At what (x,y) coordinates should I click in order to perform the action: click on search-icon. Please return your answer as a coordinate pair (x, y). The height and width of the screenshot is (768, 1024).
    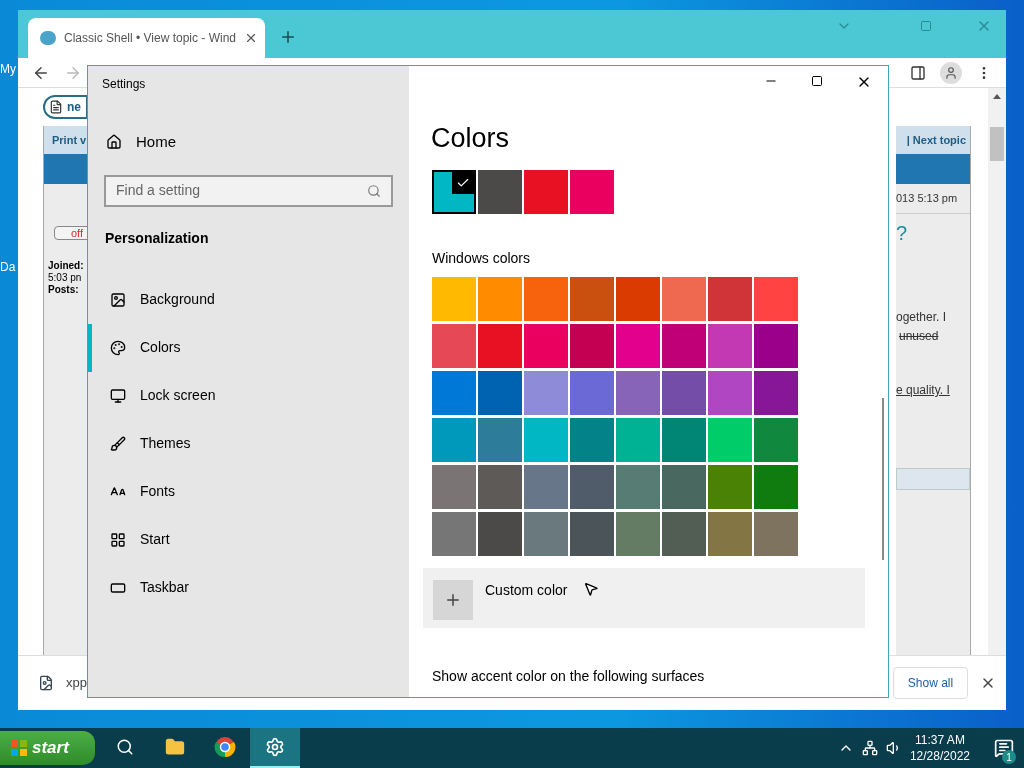
    Looking at the image, I should click on (374, 190).